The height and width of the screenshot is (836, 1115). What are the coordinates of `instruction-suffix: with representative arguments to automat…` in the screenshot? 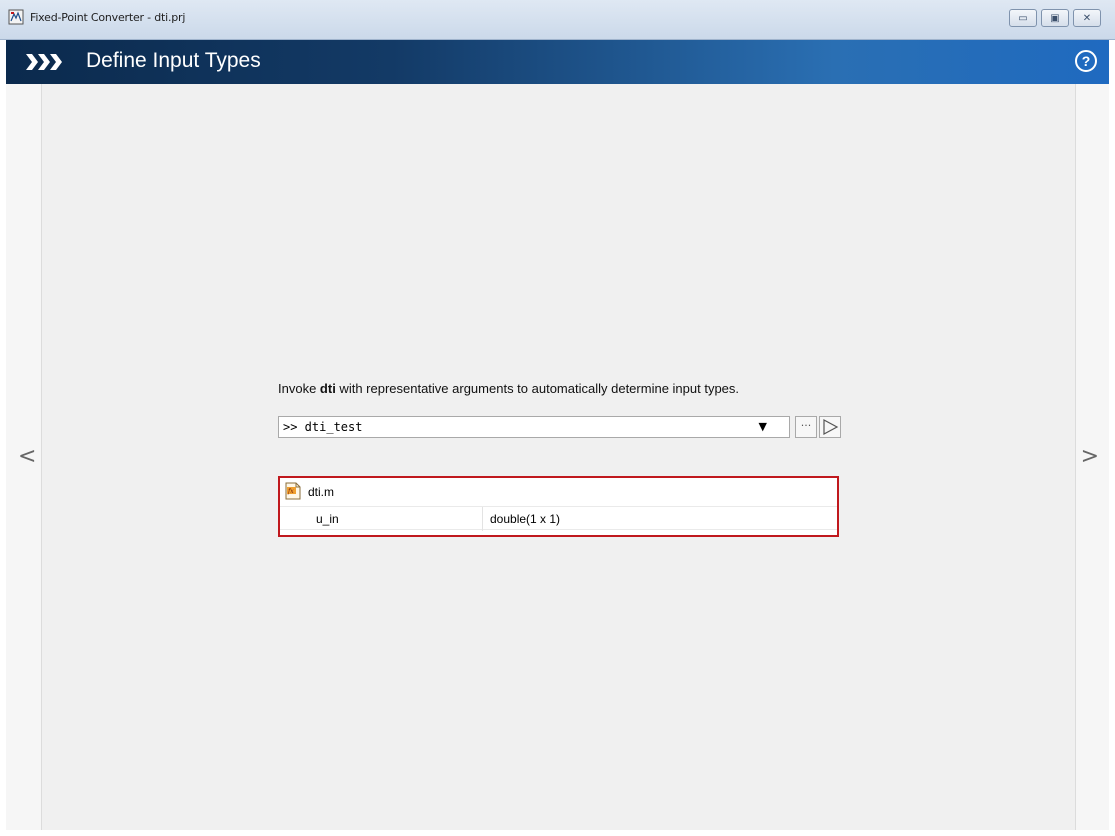 It's located at (537, 388).